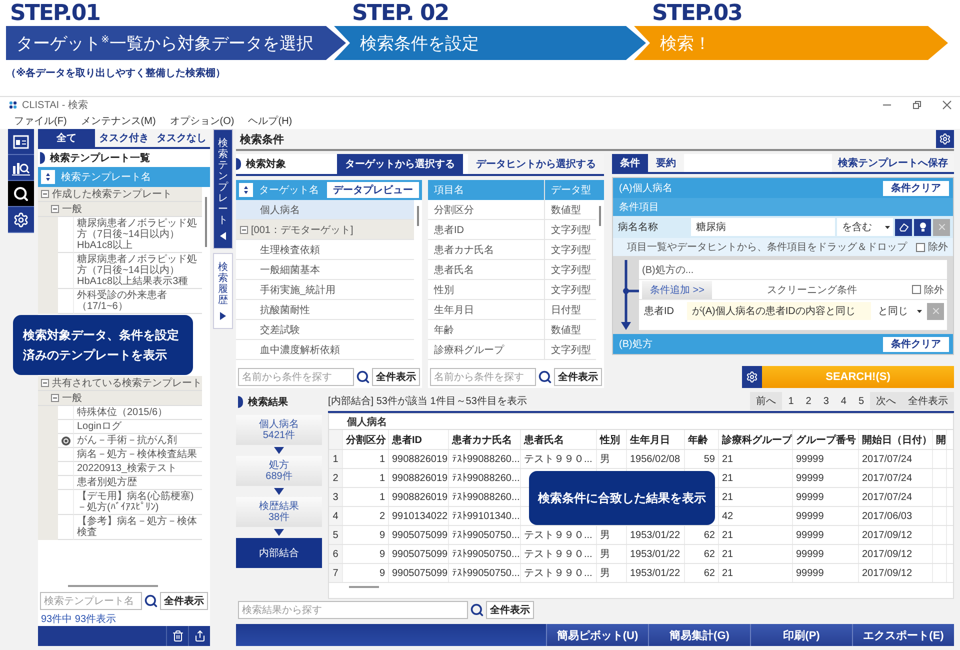 This screenshot has height=650, width=960. What do you see at coordinates (656, 535) in the screenshot?
I see `table-cell: 1953/01/22` at bounding box center [656, 535].